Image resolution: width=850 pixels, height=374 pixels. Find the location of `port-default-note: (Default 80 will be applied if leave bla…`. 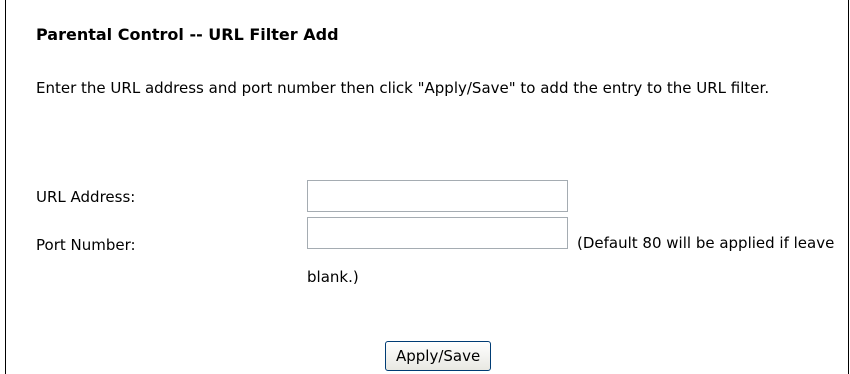

port-default-note: (Default 80 will be applied if leave bla… is located at coordinates (571, 260).